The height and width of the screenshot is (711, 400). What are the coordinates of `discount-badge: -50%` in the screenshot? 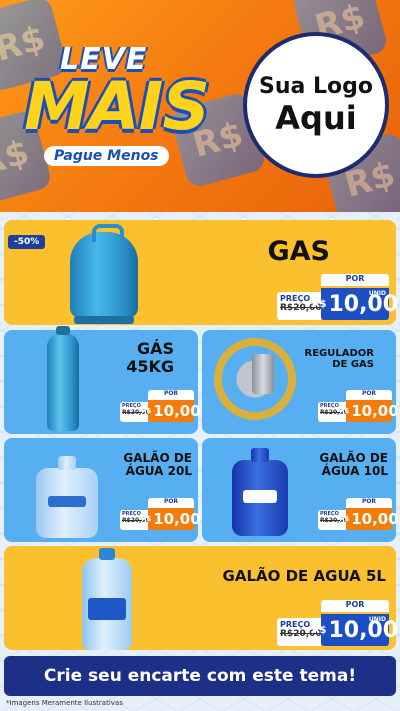 It's located at (27, 242).